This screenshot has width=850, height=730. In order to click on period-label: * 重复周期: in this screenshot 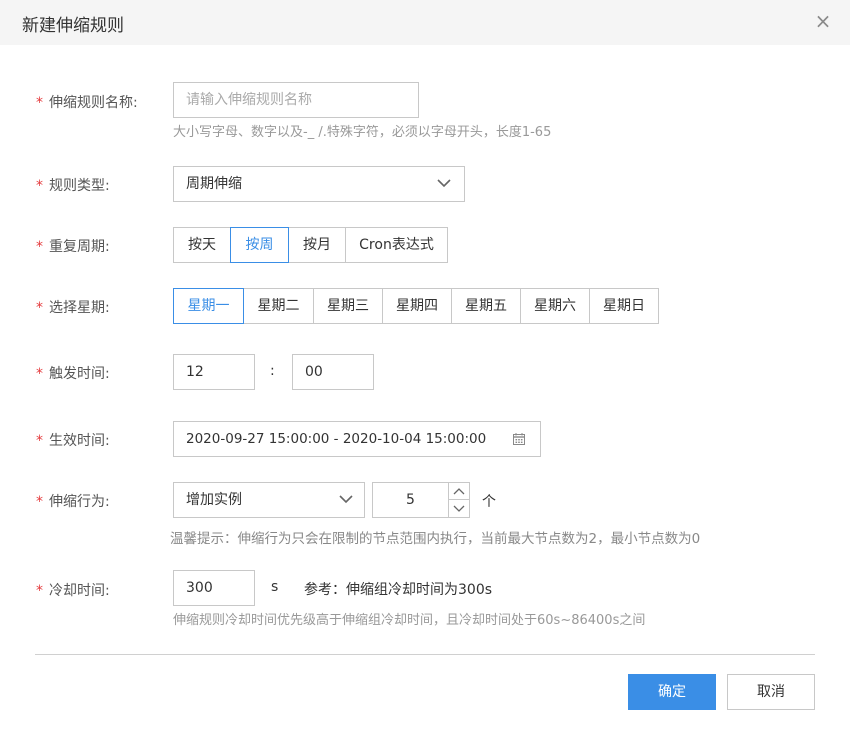, I will do `click(73, 247)`.